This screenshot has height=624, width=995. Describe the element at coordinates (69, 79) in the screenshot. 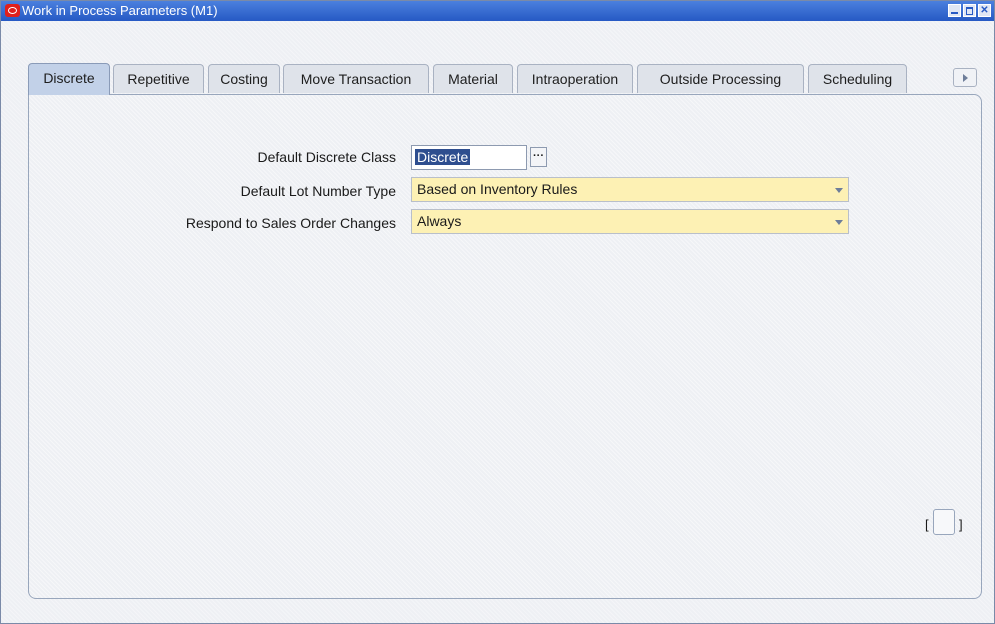

I see `tab-discrete: Discrete` at that location.